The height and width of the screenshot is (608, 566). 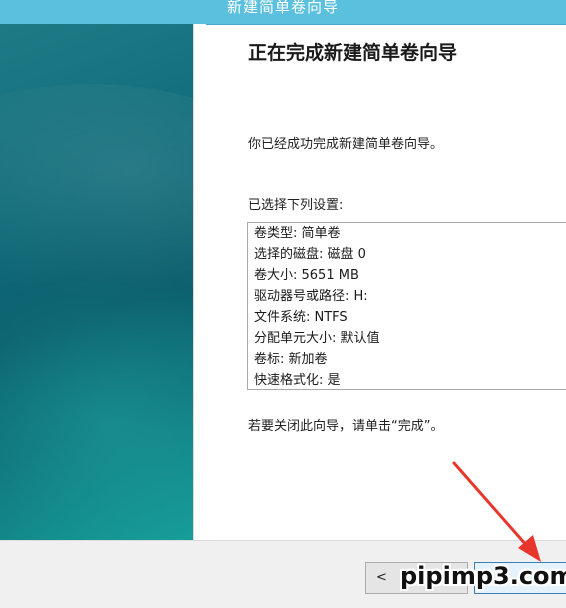 I want to click on settings-row-volume-label: 卷标: 新加卷, so click(x=291, y=359).